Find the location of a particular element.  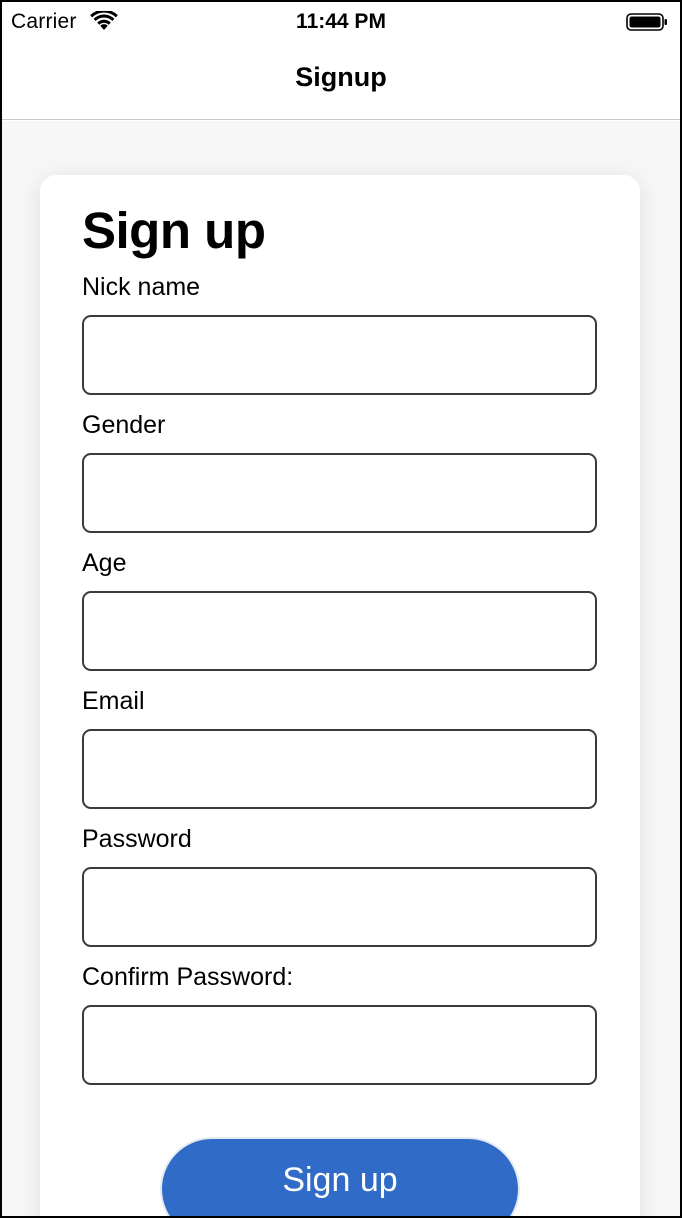

sign-up-button: Sign up is located at coordinates (340, 1176).